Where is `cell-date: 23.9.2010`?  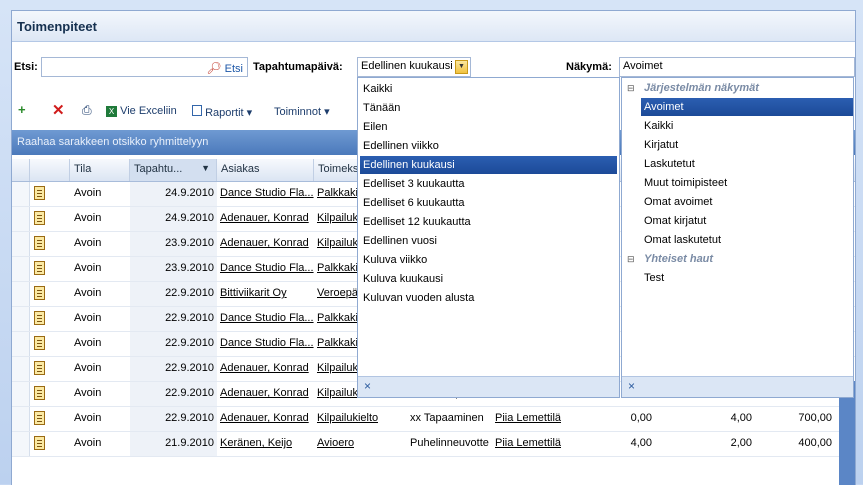 cell-date: 23.9.2010 is located at coordinates (189, 243).